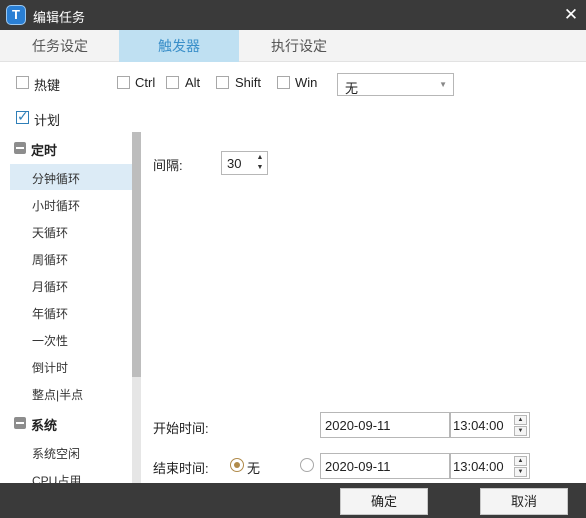  What do you see at coordinates (44, 425) in the screenshot?
I see `group-label: 系统` at bounding box center [44, 425].